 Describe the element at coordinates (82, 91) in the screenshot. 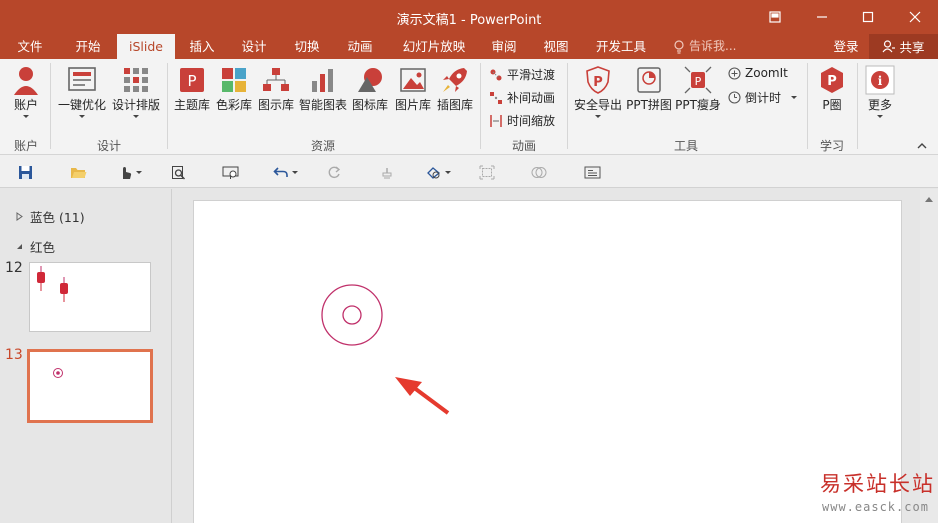

I see `one-click-optimize-button: 一键优化` at that location.